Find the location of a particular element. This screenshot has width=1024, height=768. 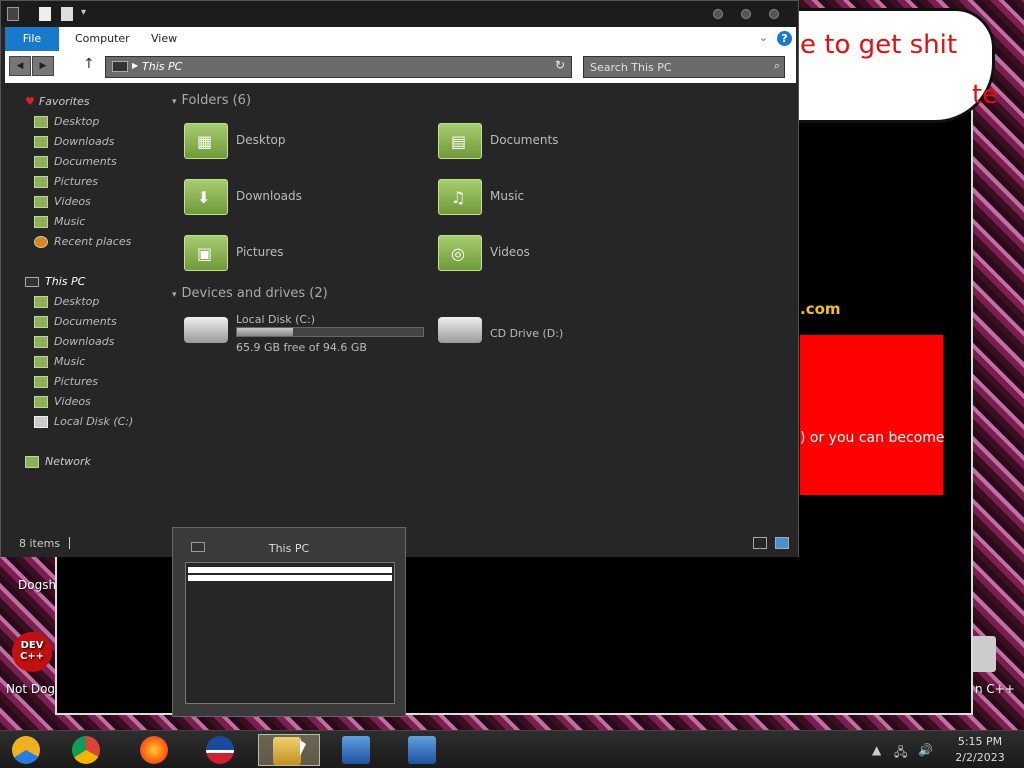

nav-fav-pictures: Pictures is located at coordinates (66, 184).